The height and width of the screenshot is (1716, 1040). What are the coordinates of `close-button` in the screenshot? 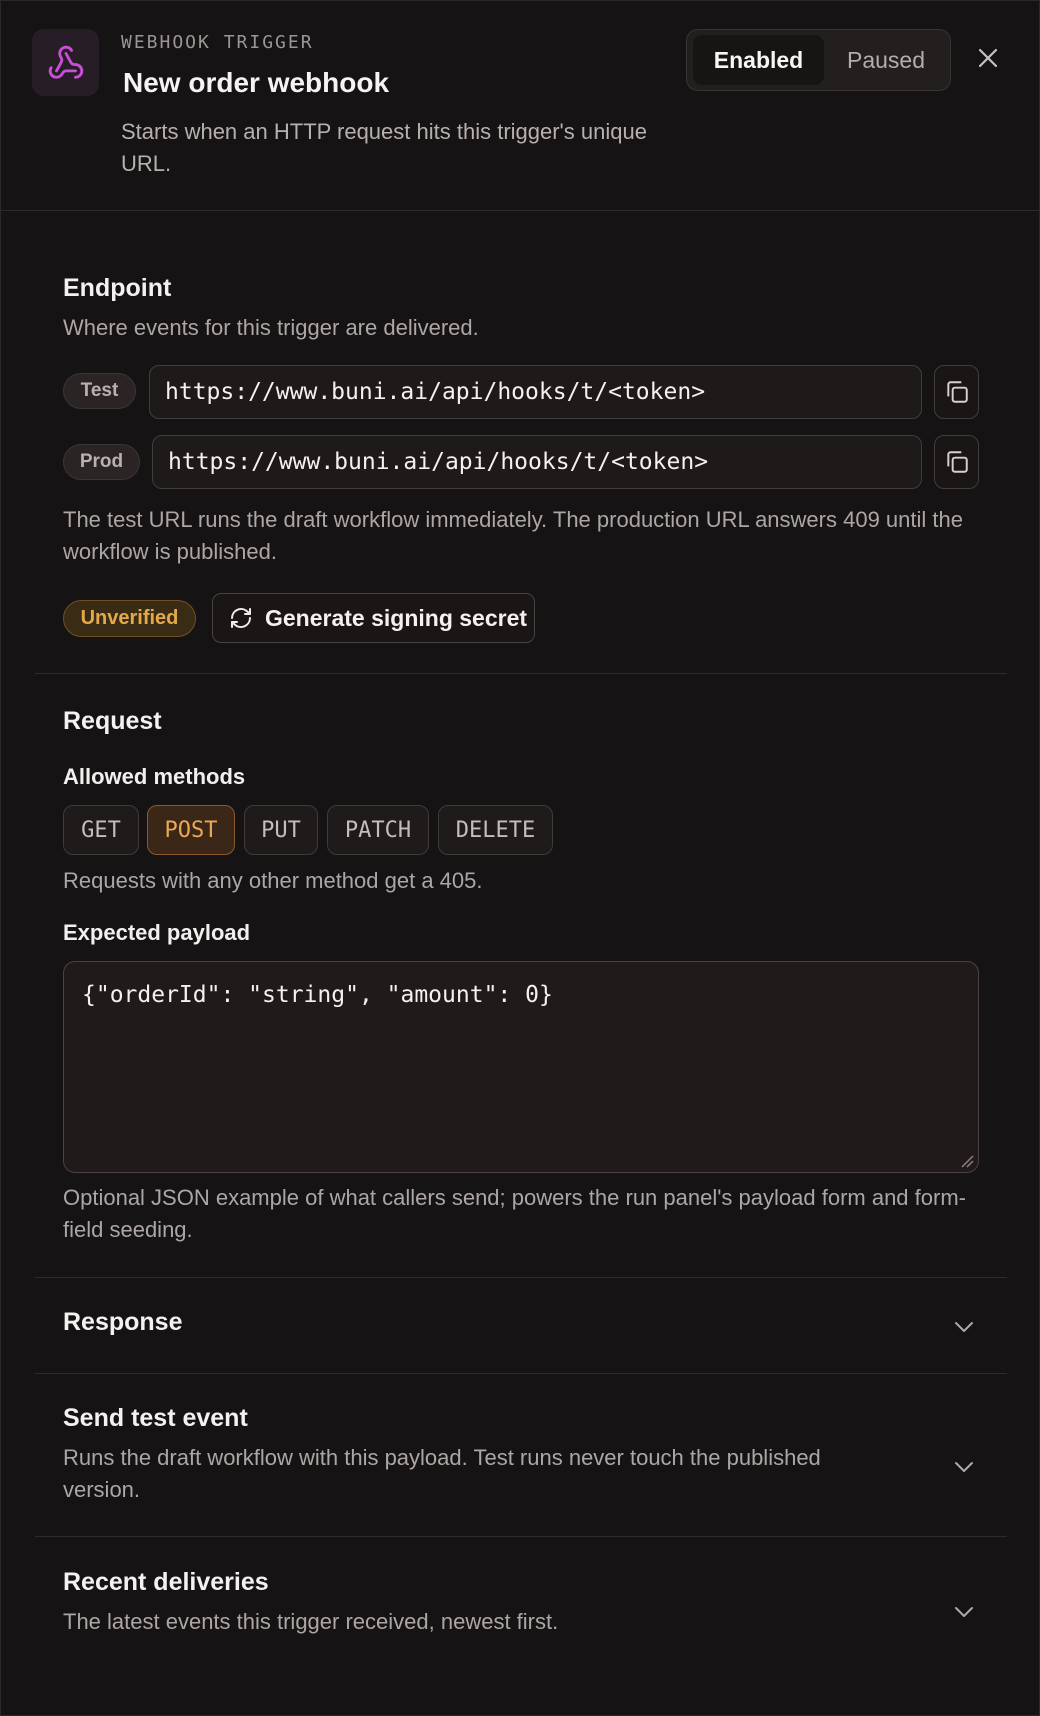 It's located at (988, 58).